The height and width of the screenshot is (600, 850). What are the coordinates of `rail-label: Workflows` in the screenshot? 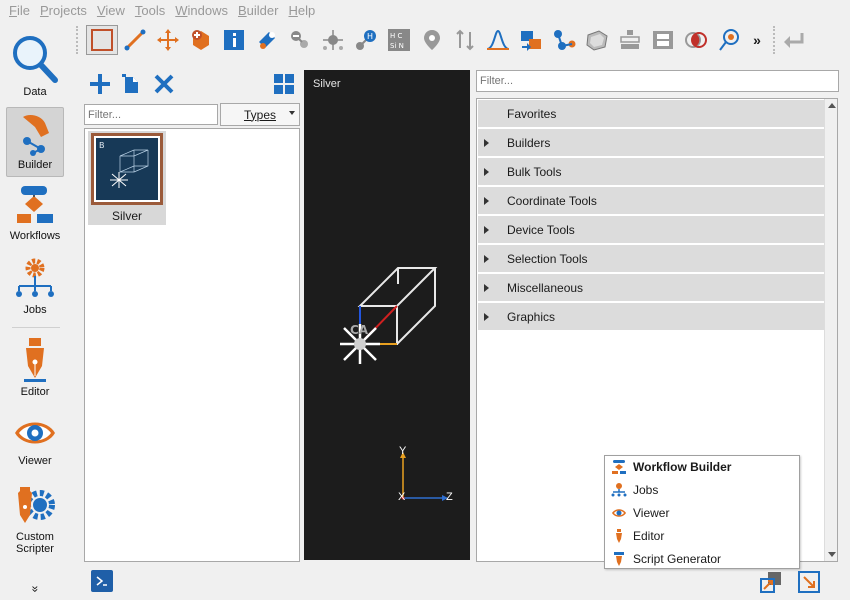 It's located at (35, 236).